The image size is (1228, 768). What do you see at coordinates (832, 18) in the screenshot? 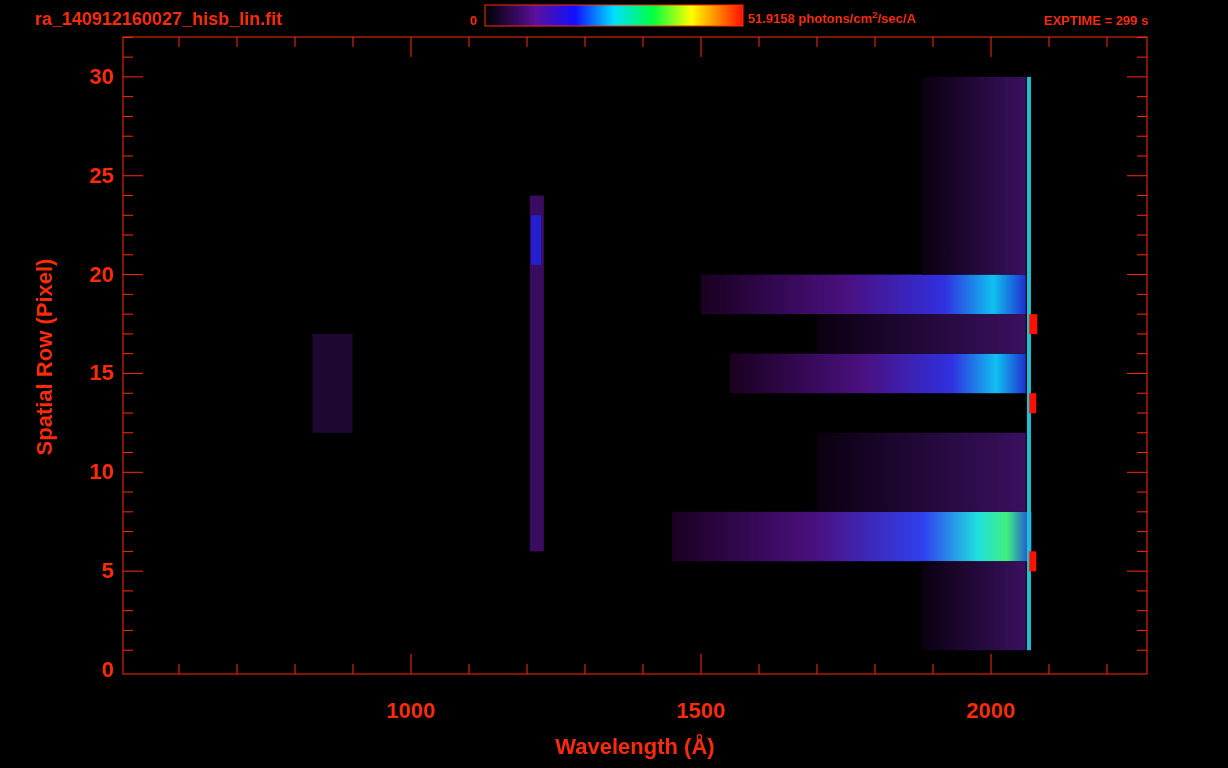
I see `colorbar-max-label: 51.9158 photons/cm$^{2}$/sec/A` at bounding box center [832, 18].